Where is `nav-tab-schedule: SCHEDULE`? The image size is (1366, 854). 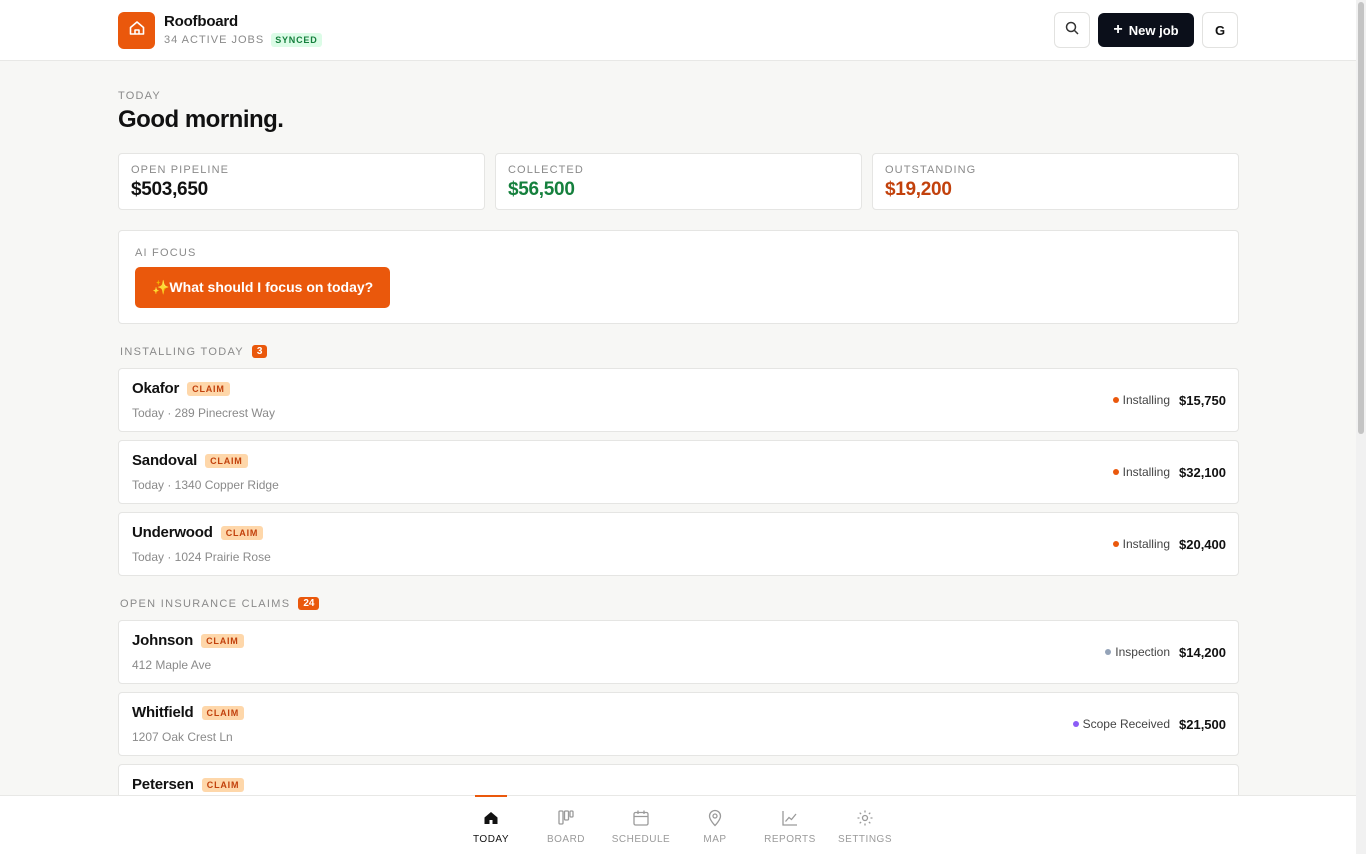
nav-tab-schedule: SCHEDULE is located at coordinates (641, 825).